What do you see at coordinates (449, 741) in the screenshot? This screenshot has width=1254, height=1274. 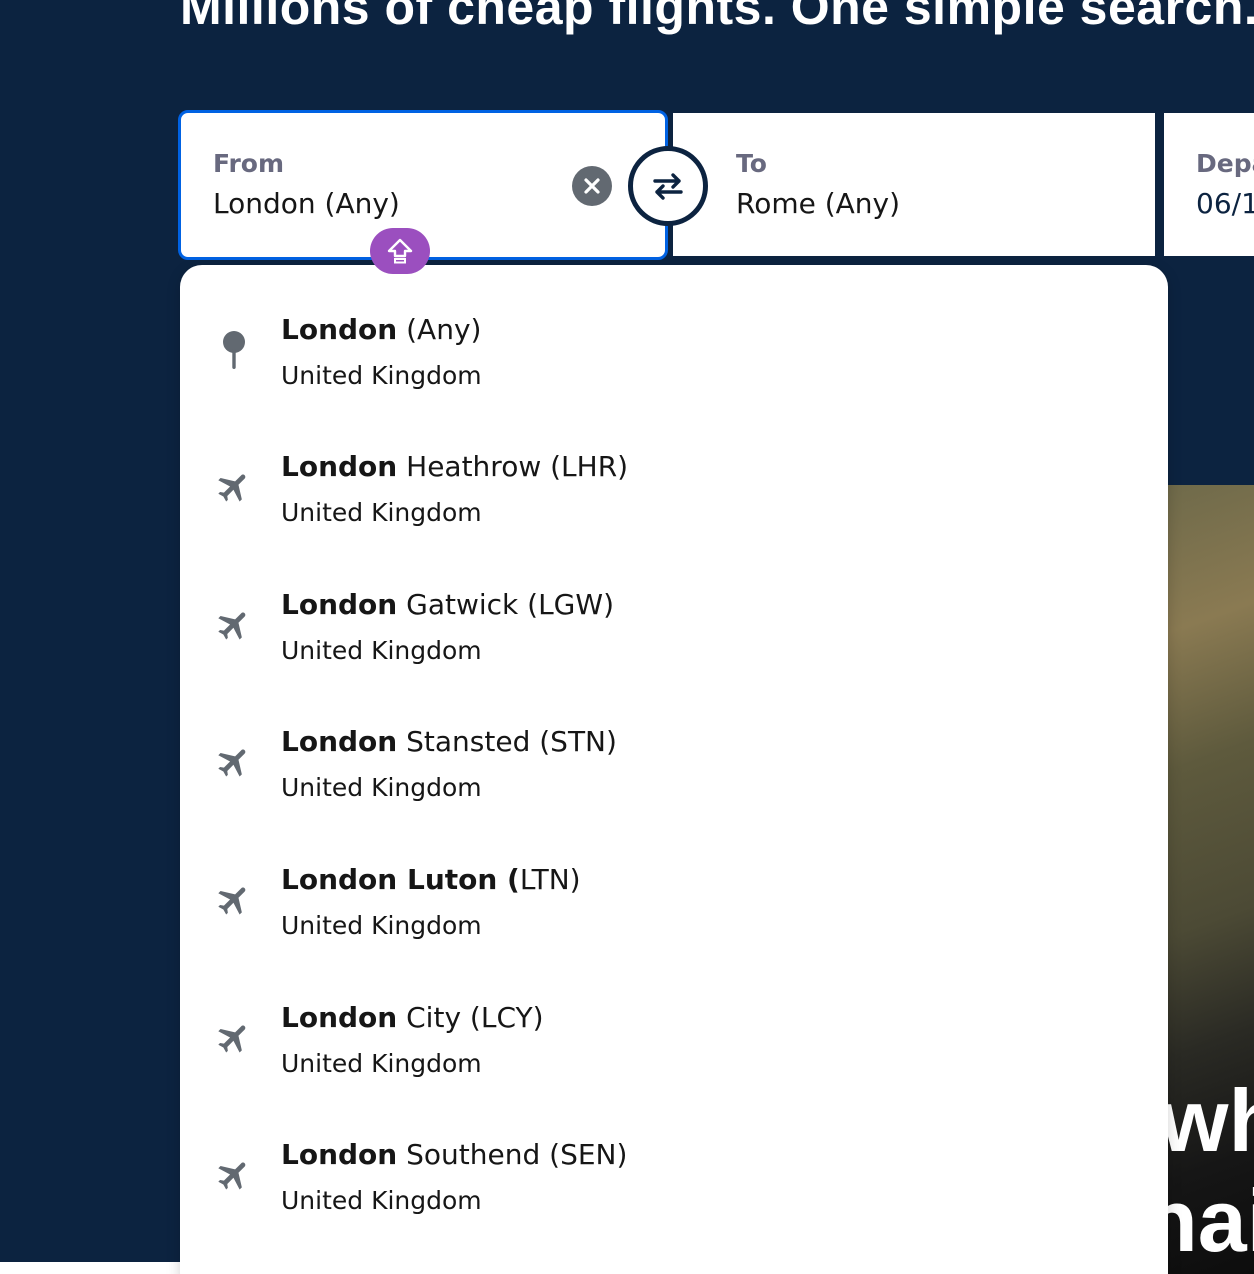 I see `suggestion-title: London Stansted (STN)` at bounding box center [449, 741].